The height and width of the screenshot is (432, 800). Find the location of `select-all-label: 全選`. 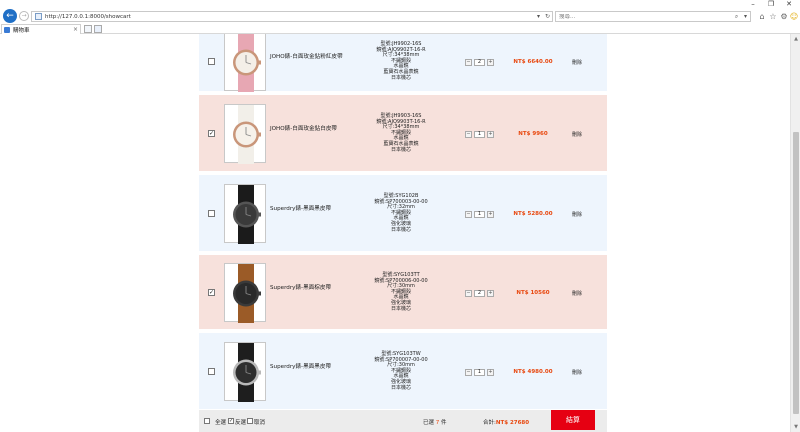

select-all-label: 全選 is located at coordinates (220, 422).